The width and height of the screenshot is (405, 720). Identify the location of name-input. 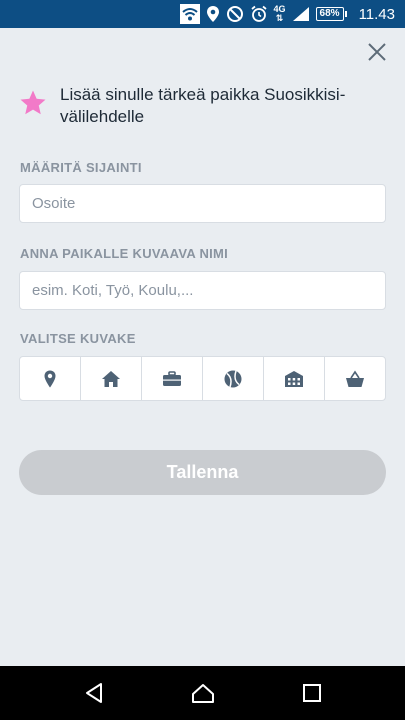
(202, 290).